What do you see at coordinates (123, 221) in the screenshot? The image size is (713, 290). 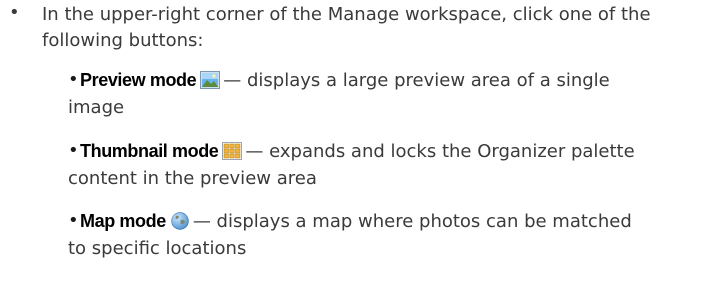 I see `map-mode-term: Map mode` at bounding box center [123, 221].